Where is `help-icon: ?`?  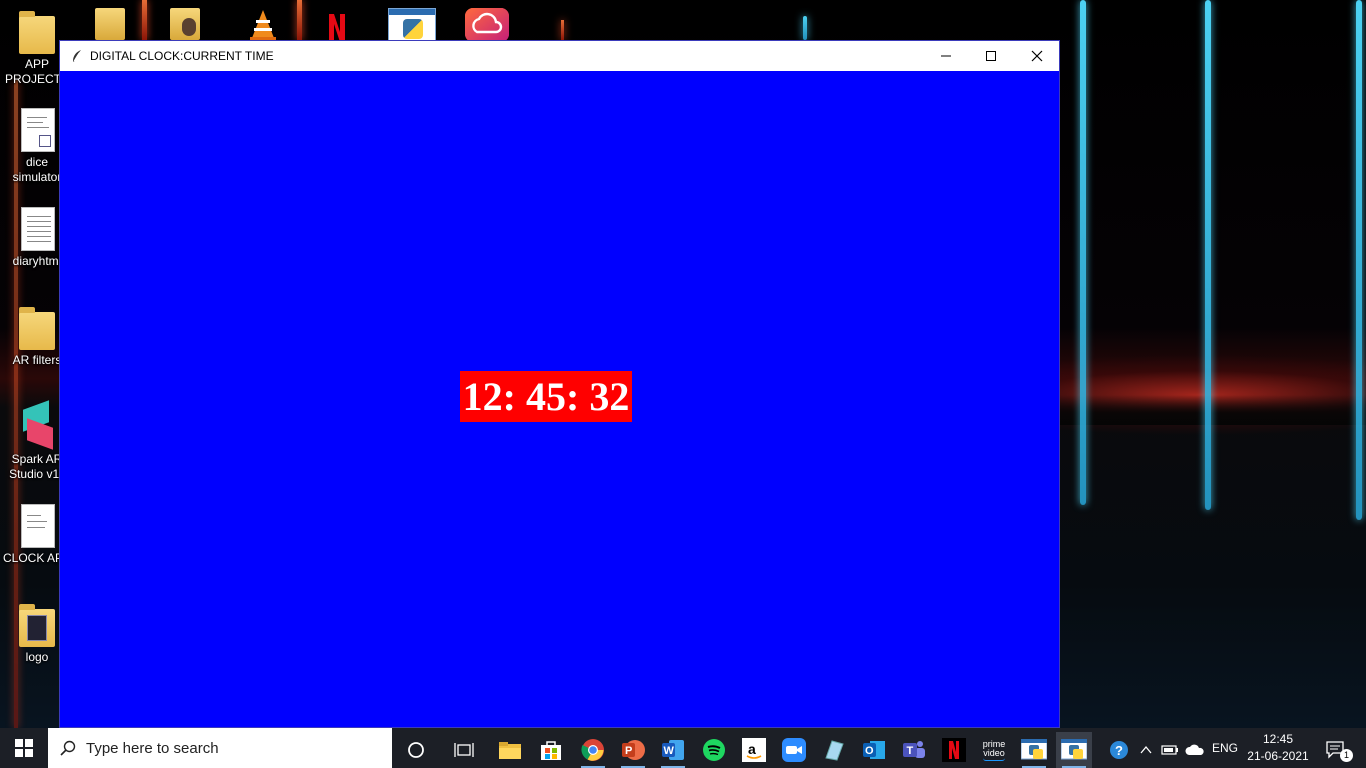 help-icon: ? is located at coordinates (1119, 750).